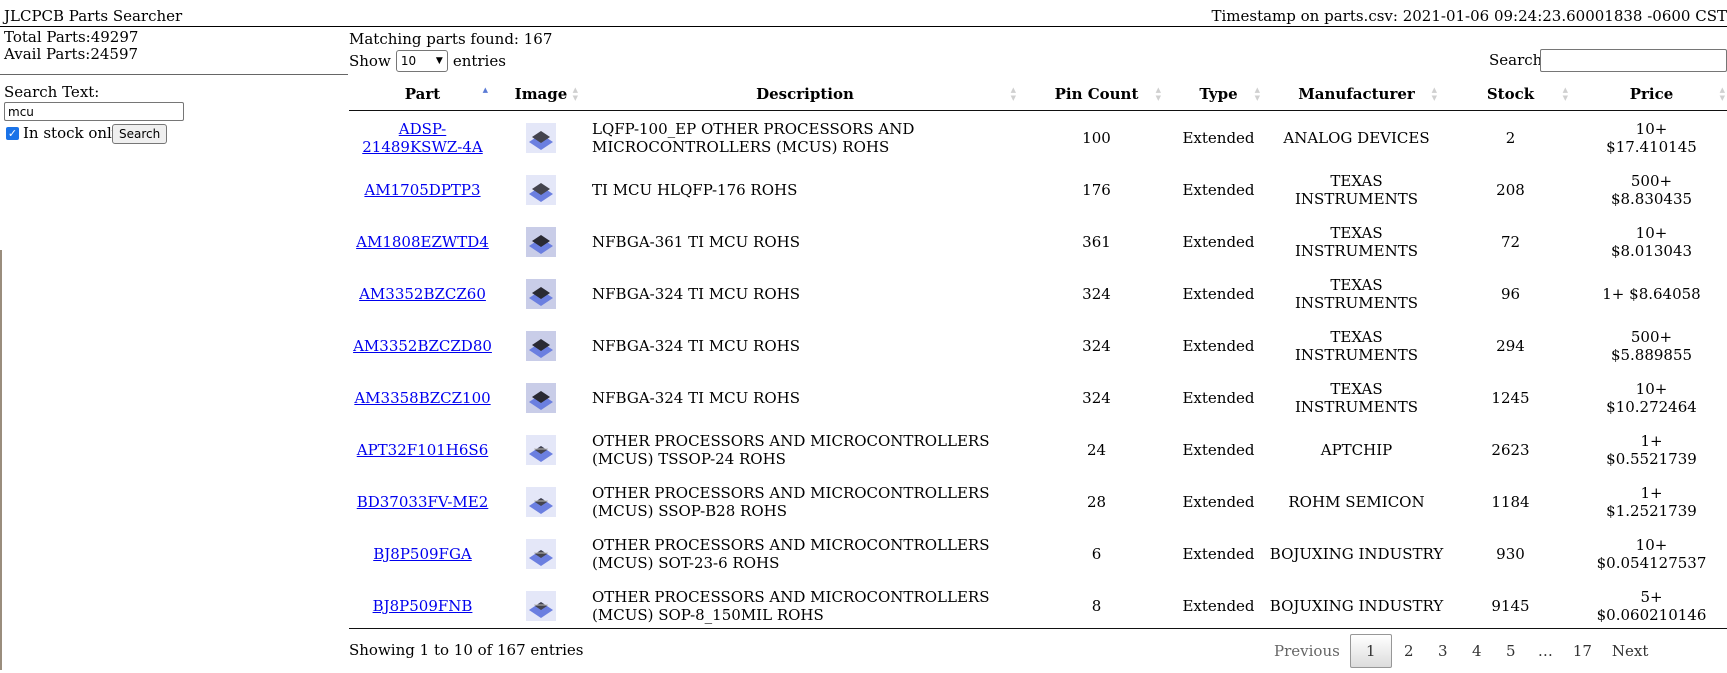 The width and height of the screenshot is (1727, 673). What do you see at coordinates (1633, 60) in the screenshot?
I see `table-search-input` at bounding box center [1633, 60].